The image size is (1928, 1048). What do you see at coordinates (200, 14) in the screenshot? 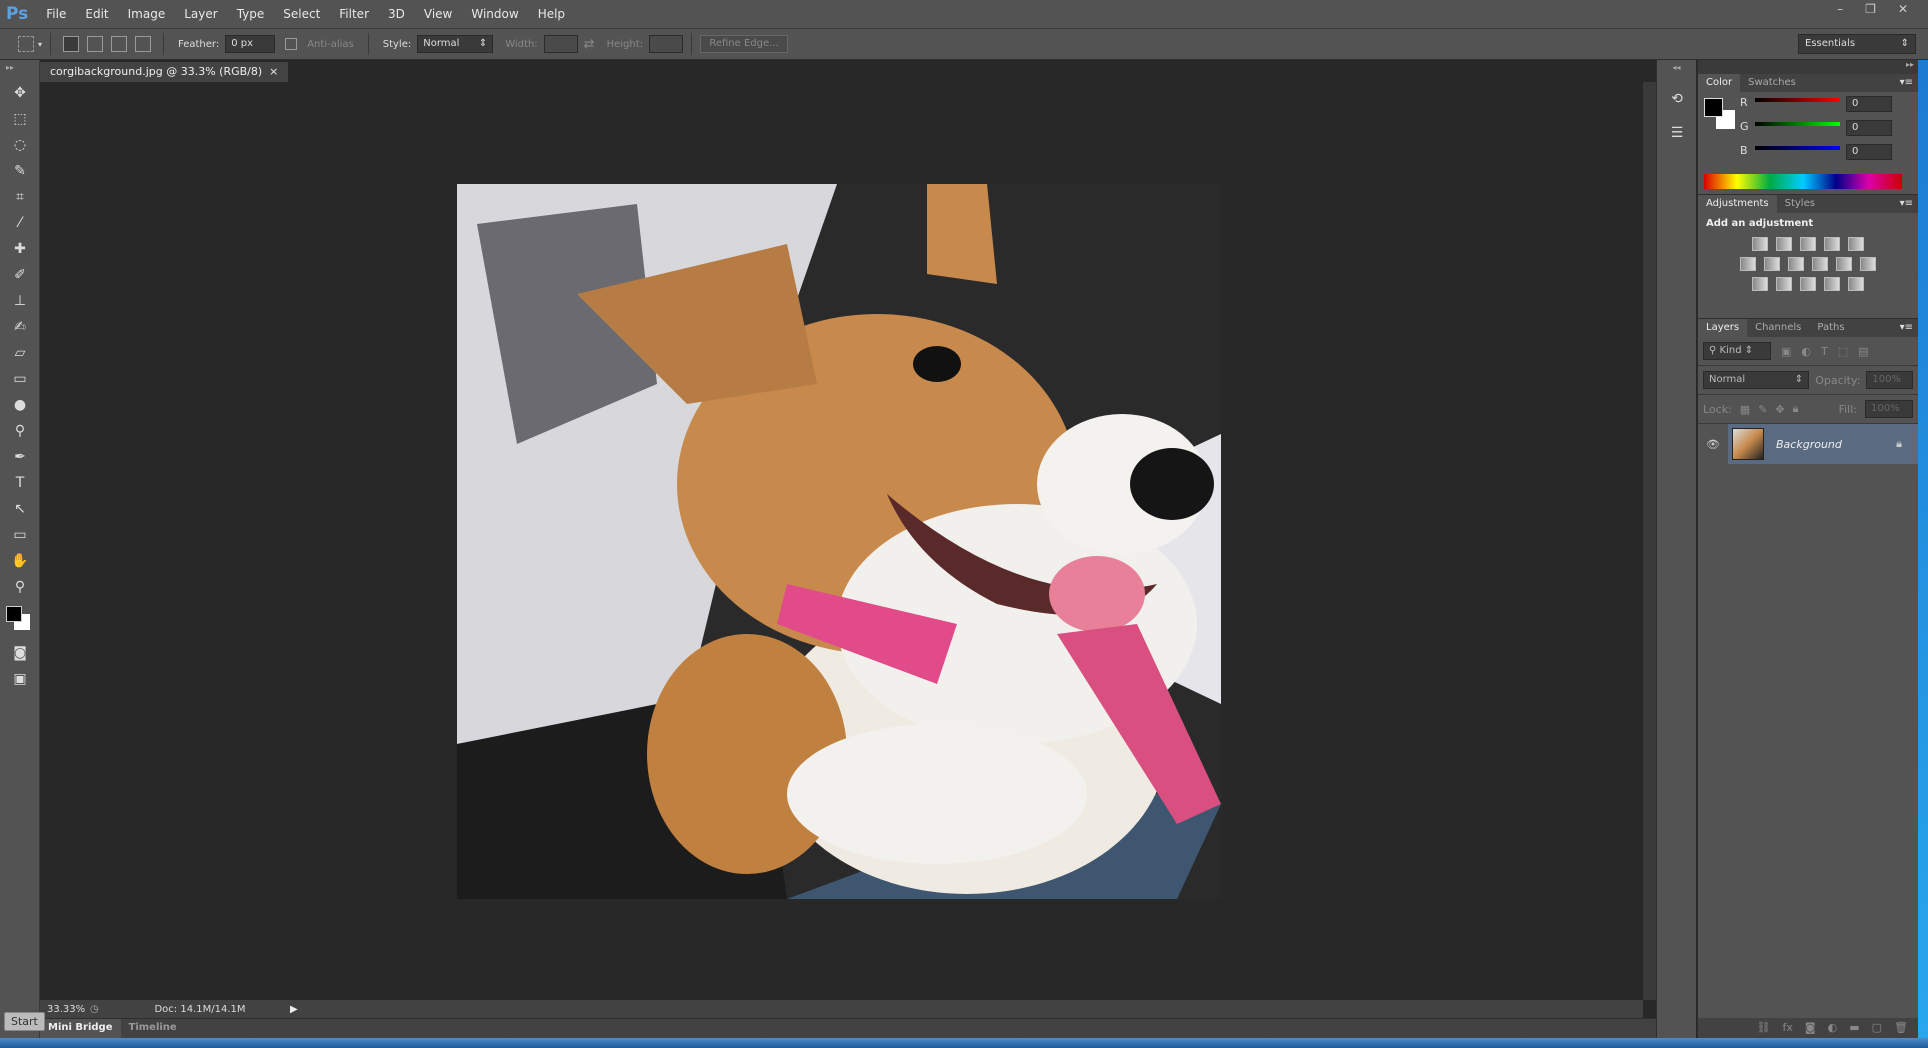
I see `menu-layer: Layer` at bounding box center [200, 14].